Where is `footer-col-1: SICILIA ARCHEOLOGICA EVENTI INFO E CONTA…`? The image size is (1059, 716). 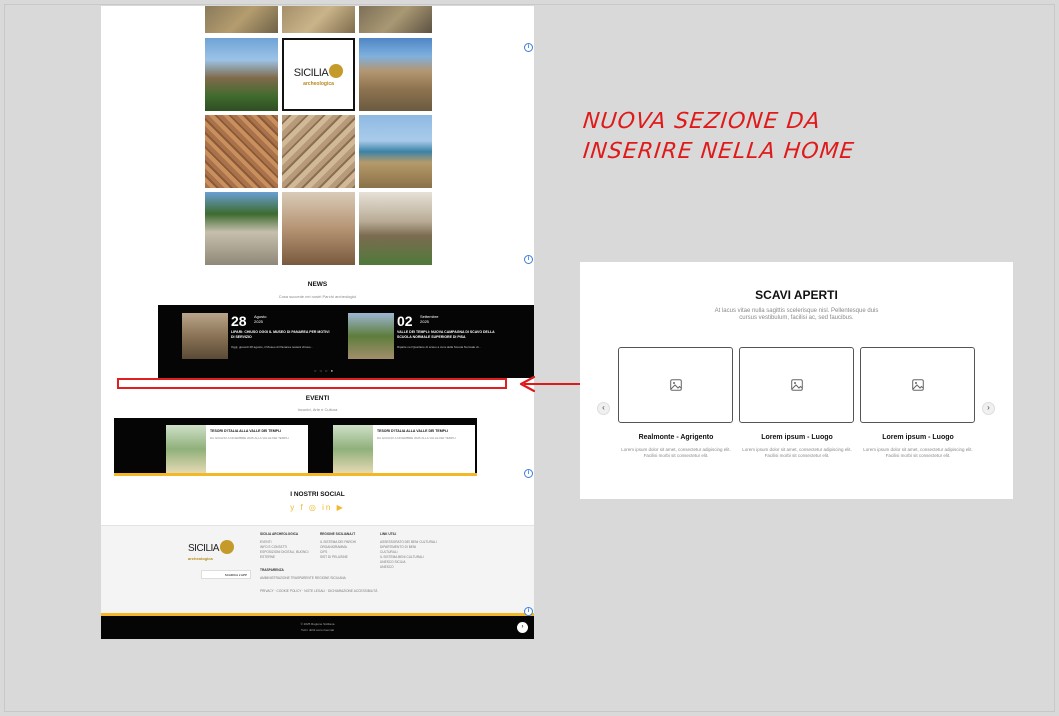
footer-col-1: SICILIA ARCHEOLOGICA EVENTI INFO E CONTA… is located at coordinates (318, 563).